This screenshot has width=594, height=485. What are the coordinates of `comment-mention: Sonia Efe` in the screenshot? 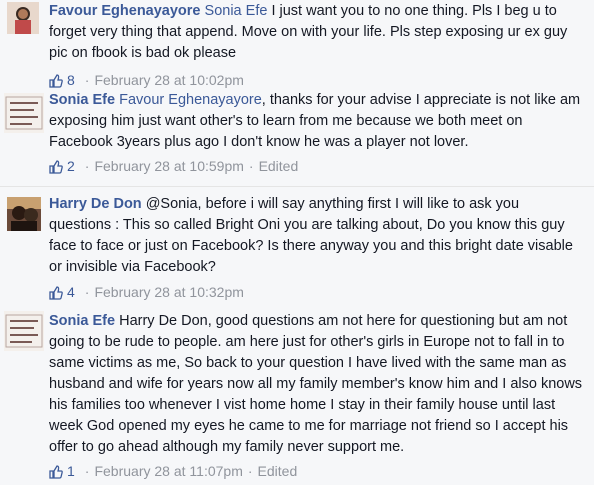 It's located at (236, 11).